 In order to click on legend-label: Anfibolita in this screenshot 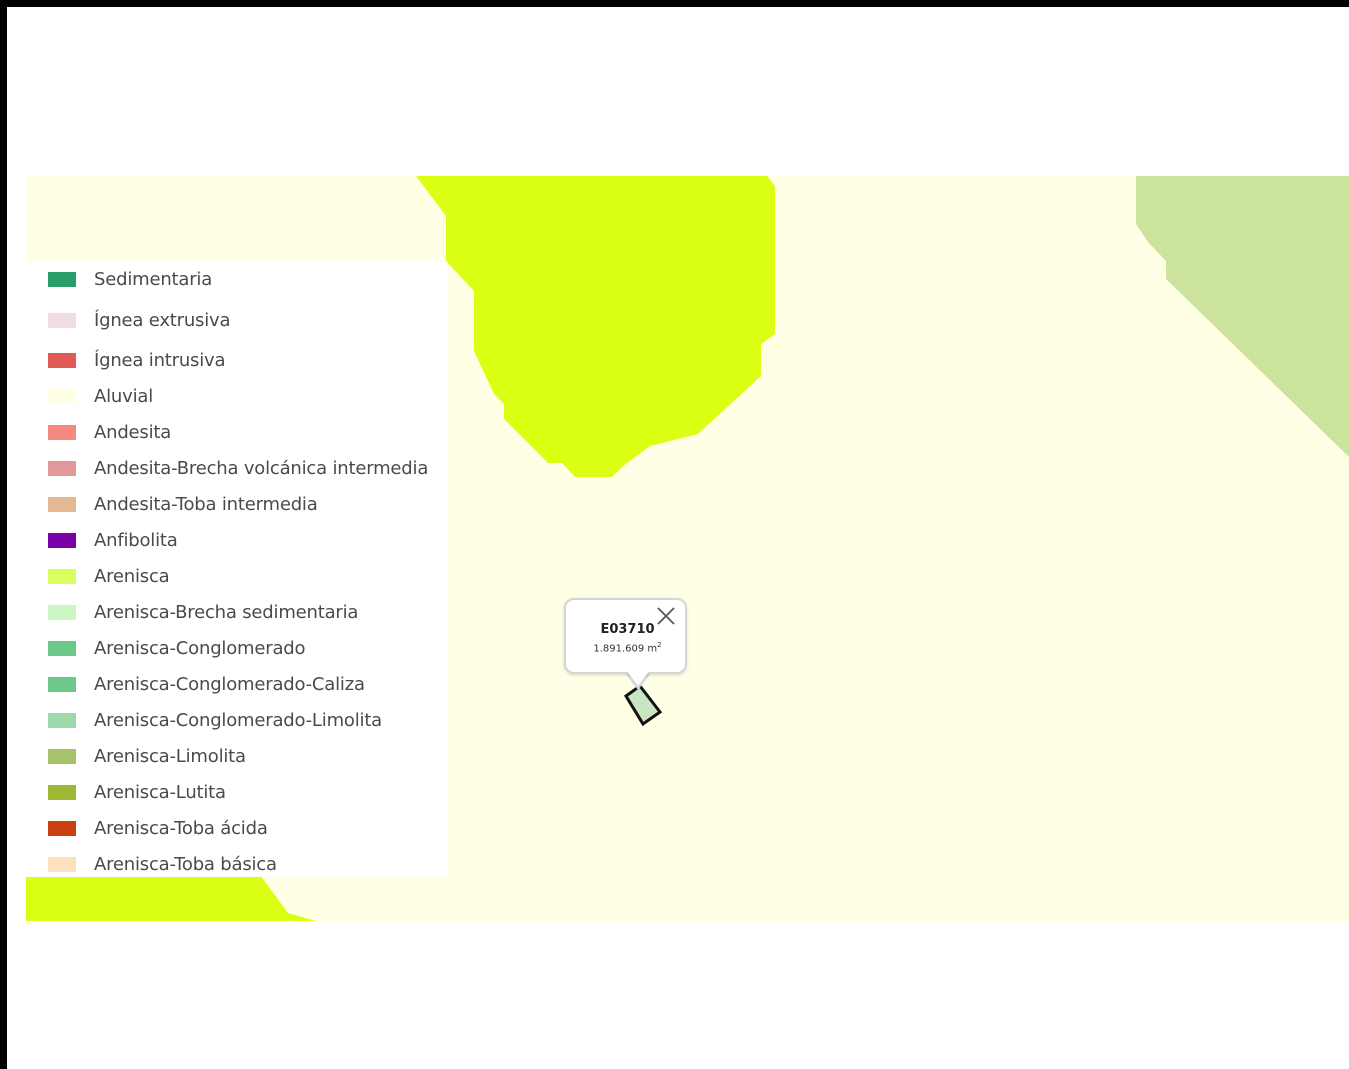, I will do `click(136, 540)`.